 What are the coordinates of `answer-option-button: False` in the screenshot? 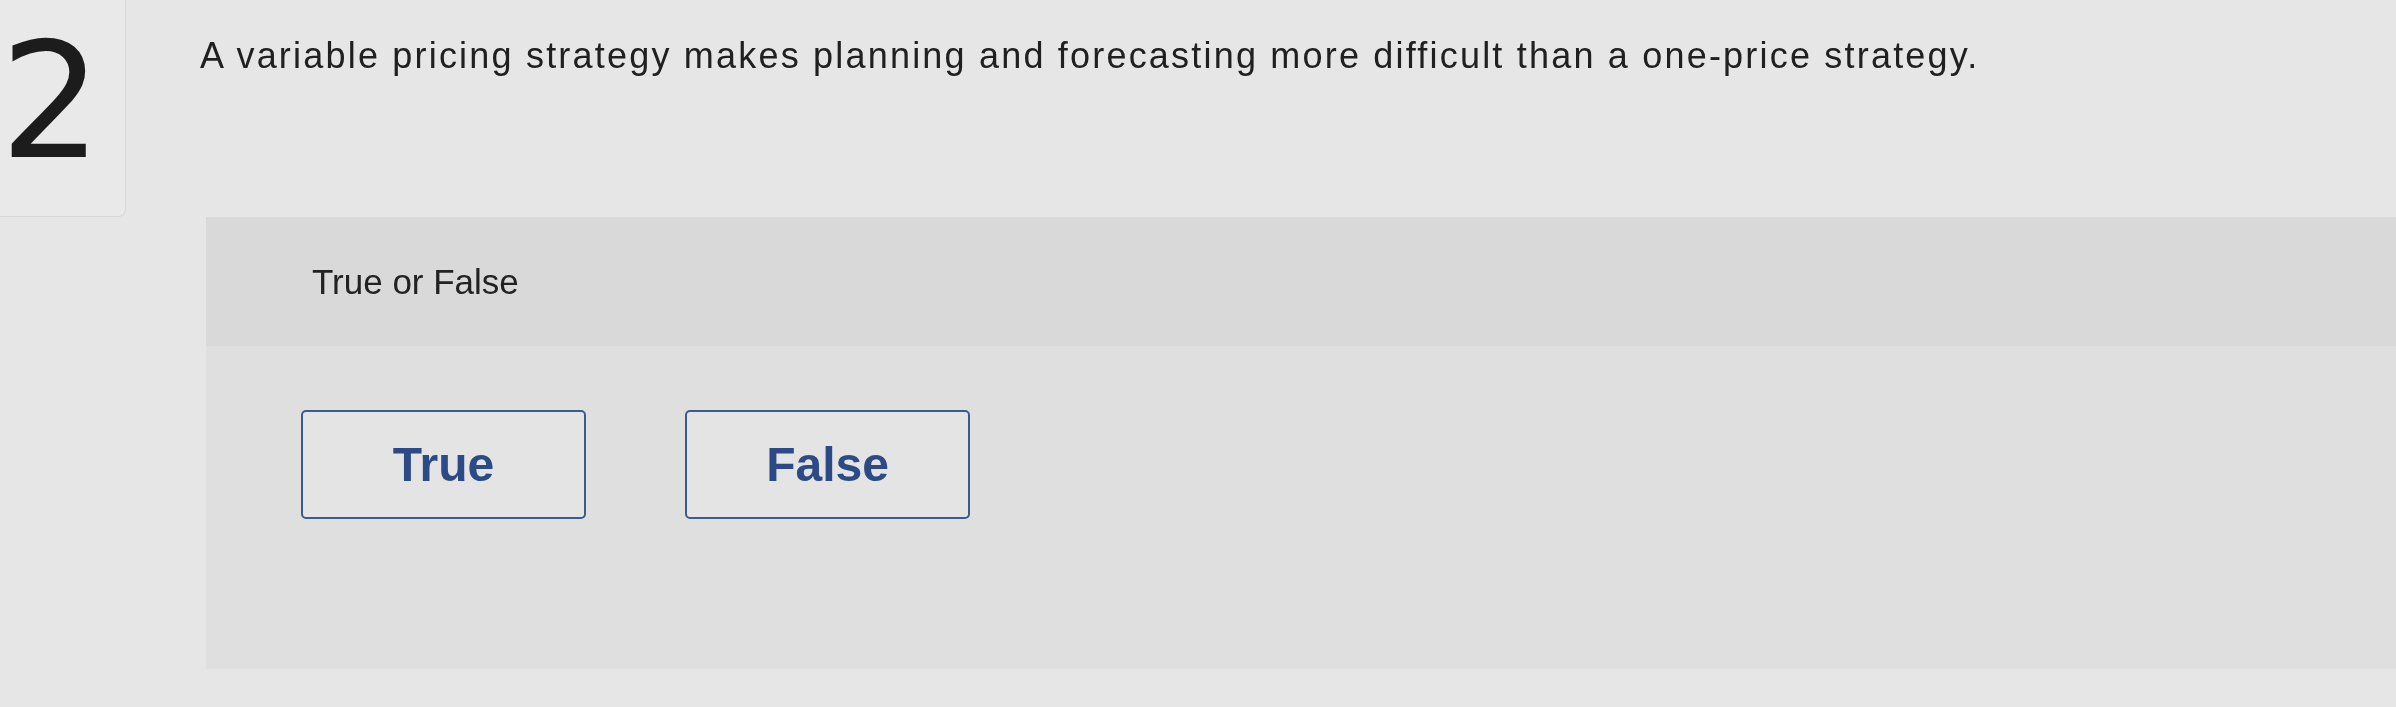 It's located at (827, 464).